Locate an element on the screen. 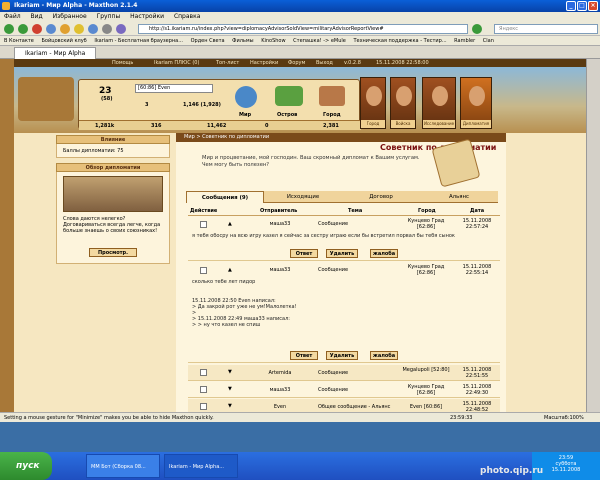 The width and height of the screenshot is (600, 480). view-button: Просмотр. is located at coordinates (113, 252).